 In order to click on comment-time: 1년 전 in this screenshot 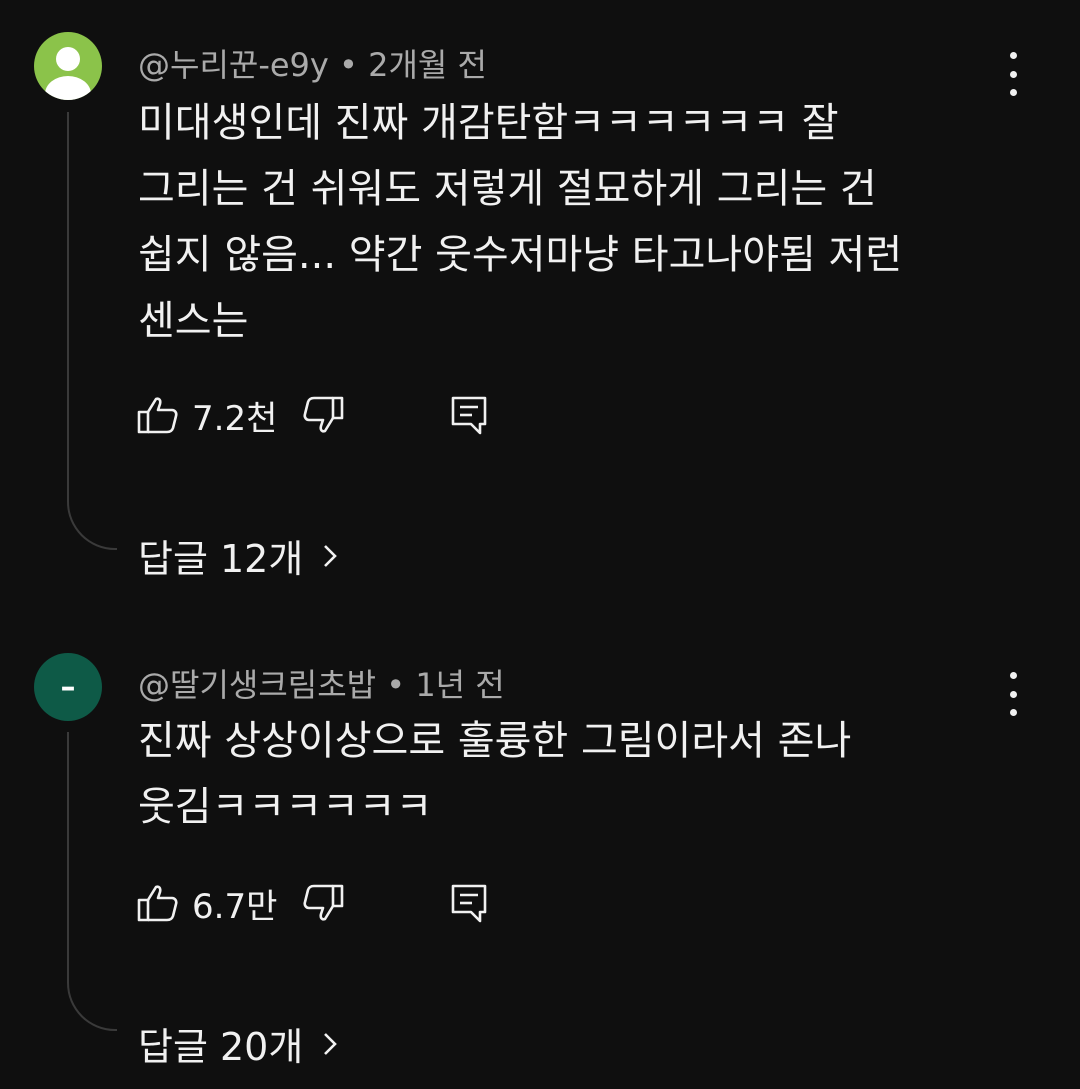, I will do `click(459, 685)`.